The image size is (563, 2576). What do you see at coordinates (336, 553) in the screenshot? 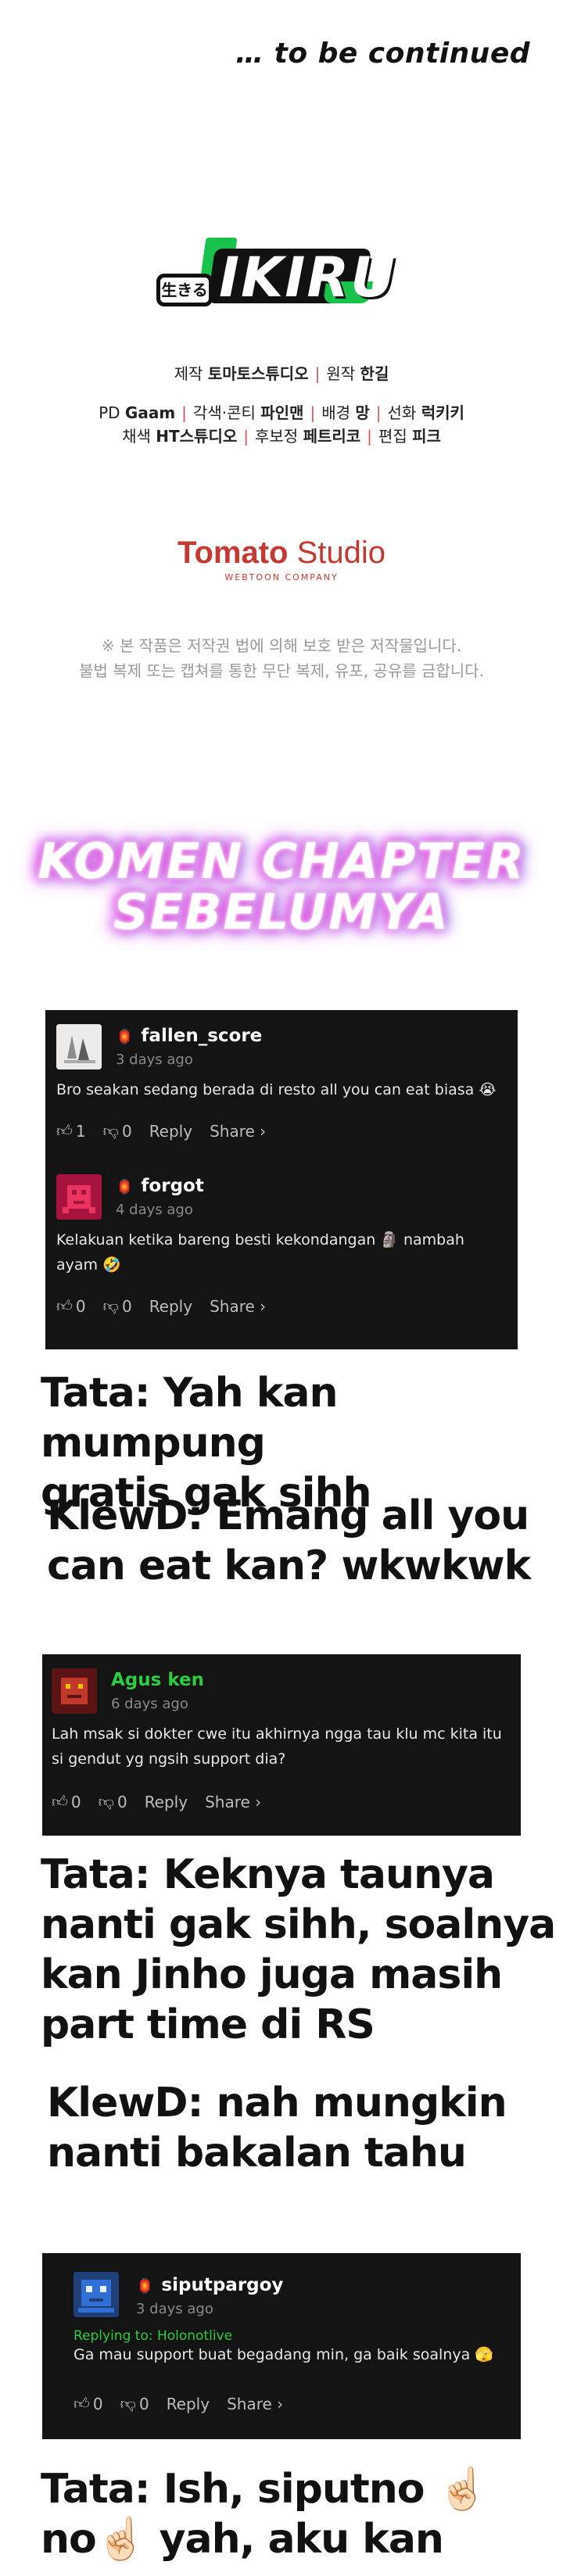
I see `studio-name-light: Studio` at bounding box center [336, 553].